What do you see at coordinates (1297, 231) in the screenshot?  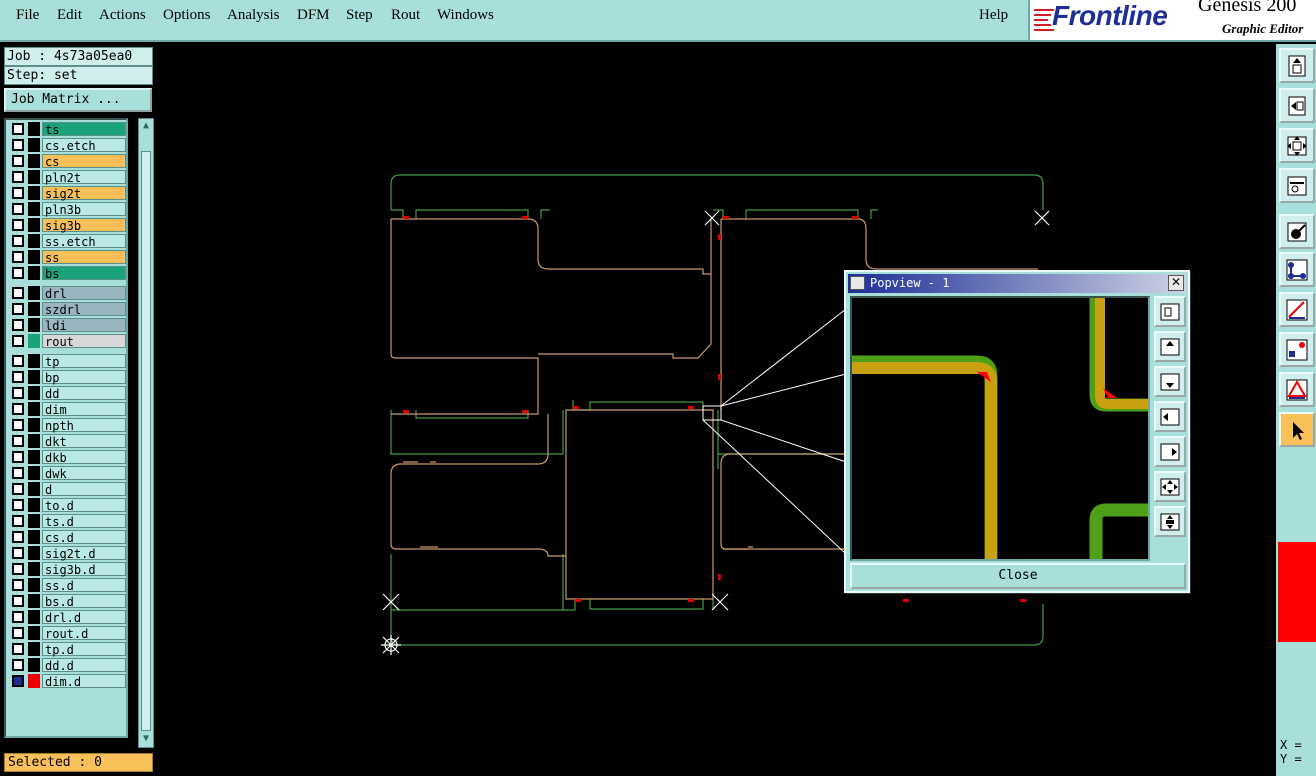 I see `snap-icon` at bounding box center [1297, 231].